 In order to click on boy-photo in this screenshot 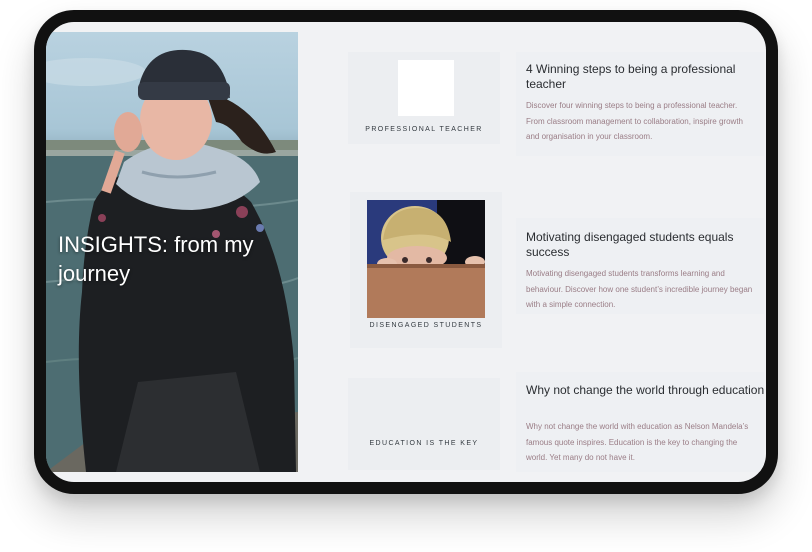, I will do `click(426, 259)`.